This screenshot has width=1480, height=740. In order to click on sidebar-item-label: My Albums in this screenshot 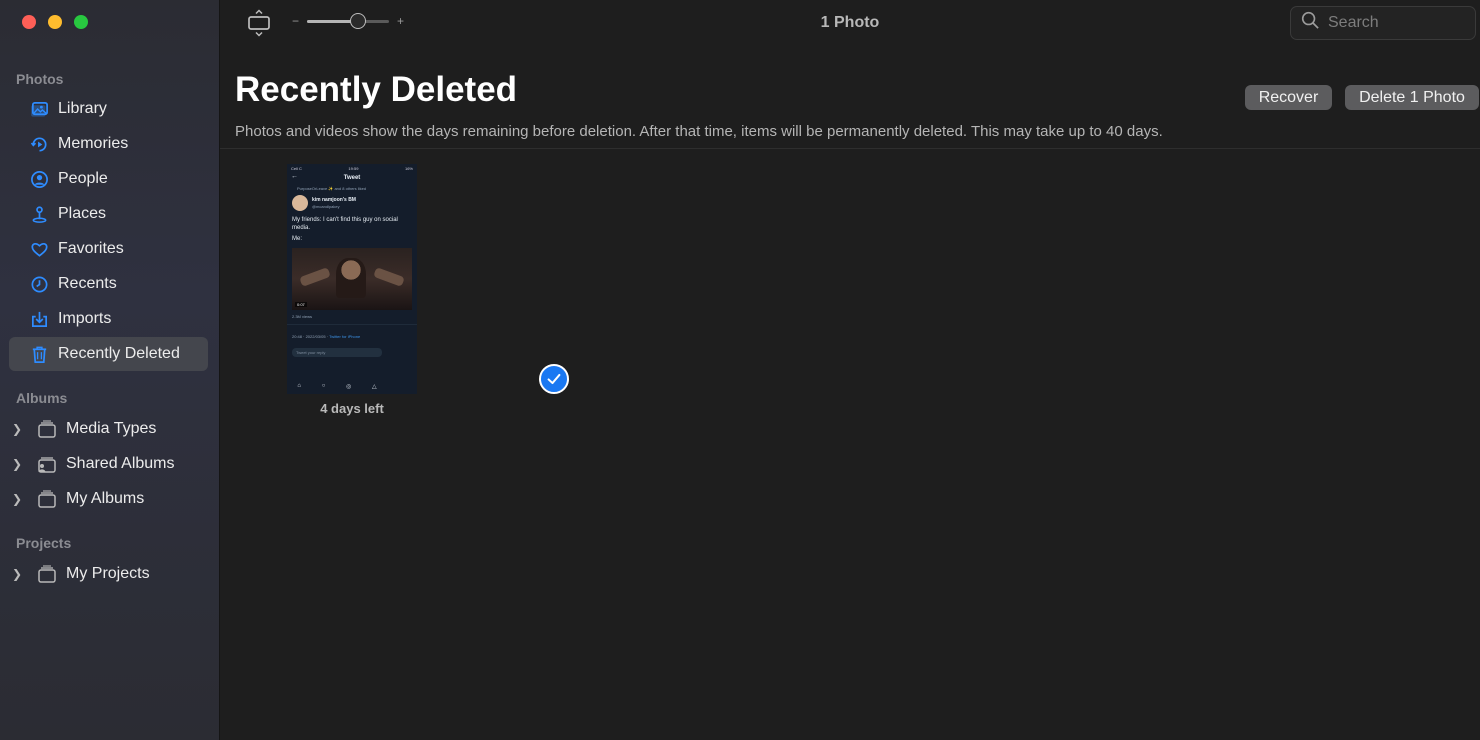, I will do `click(105, 498)`.